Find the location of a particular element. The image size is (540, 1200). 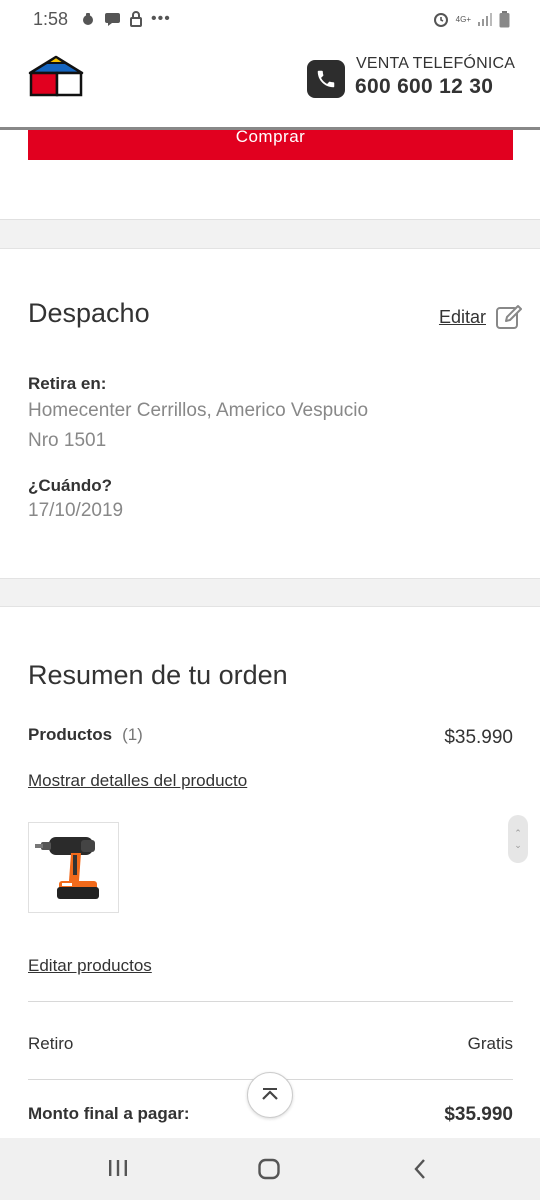

scroll-to-top-button is located at coordinates (270, 1095).